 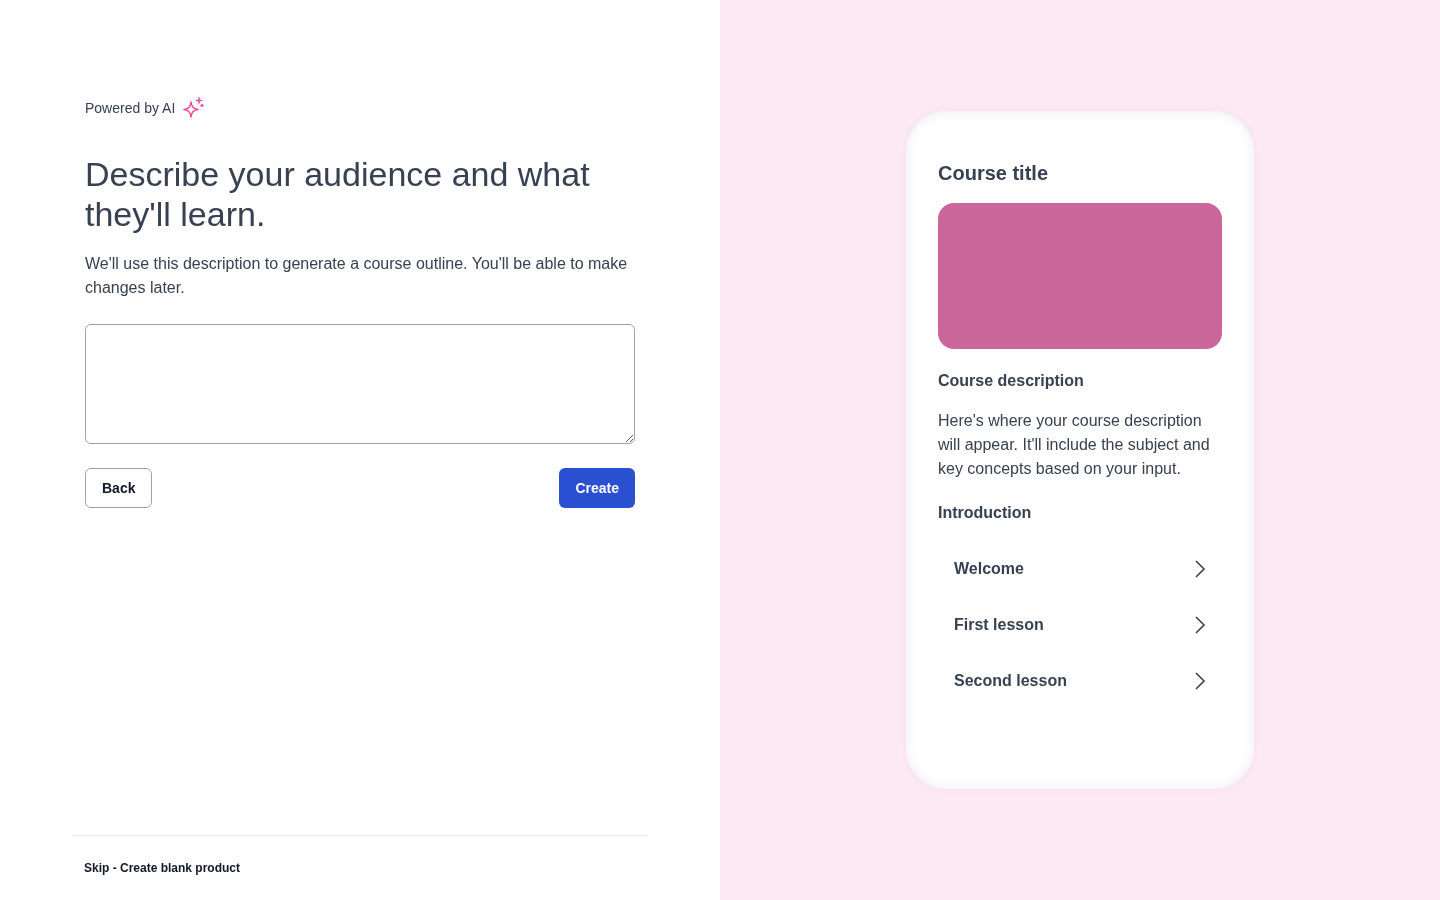 What do you see at coordinates (1074, 445) in the screenshot?
I see `course-description: Here's where your course description will appear. It'll include the subject and key concepts based on your input.` at bounding box center [1074, 445].